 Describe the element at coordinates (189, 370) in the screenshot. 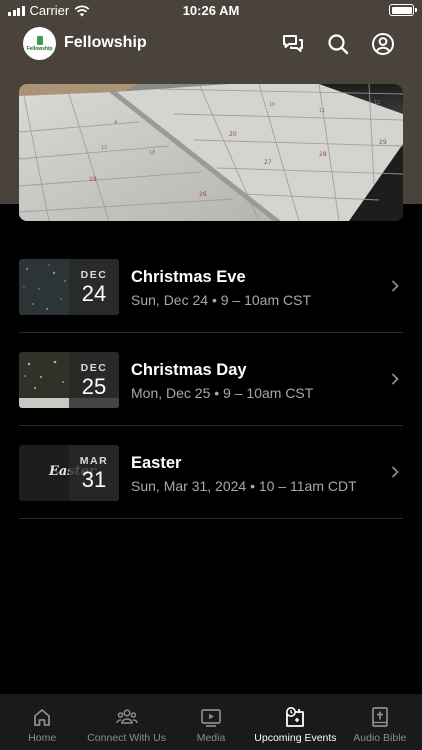

I see `event-title: Christmas Day` at that location.